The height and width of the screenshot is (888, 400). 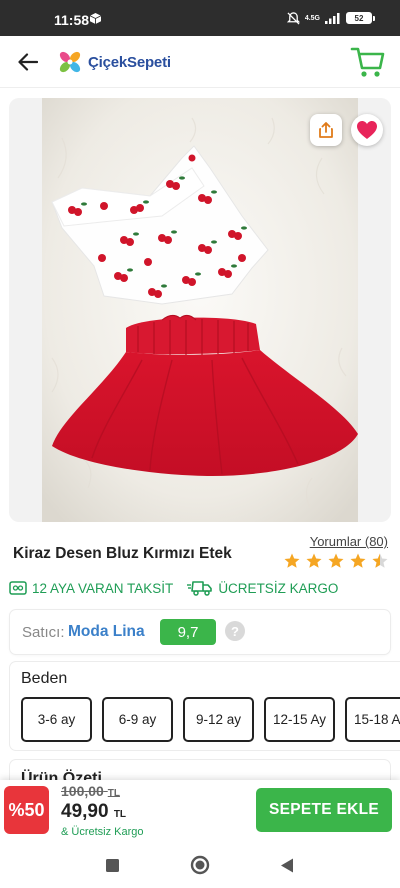 I want to click on discount-badge: %50, so click(x=26, y=810).